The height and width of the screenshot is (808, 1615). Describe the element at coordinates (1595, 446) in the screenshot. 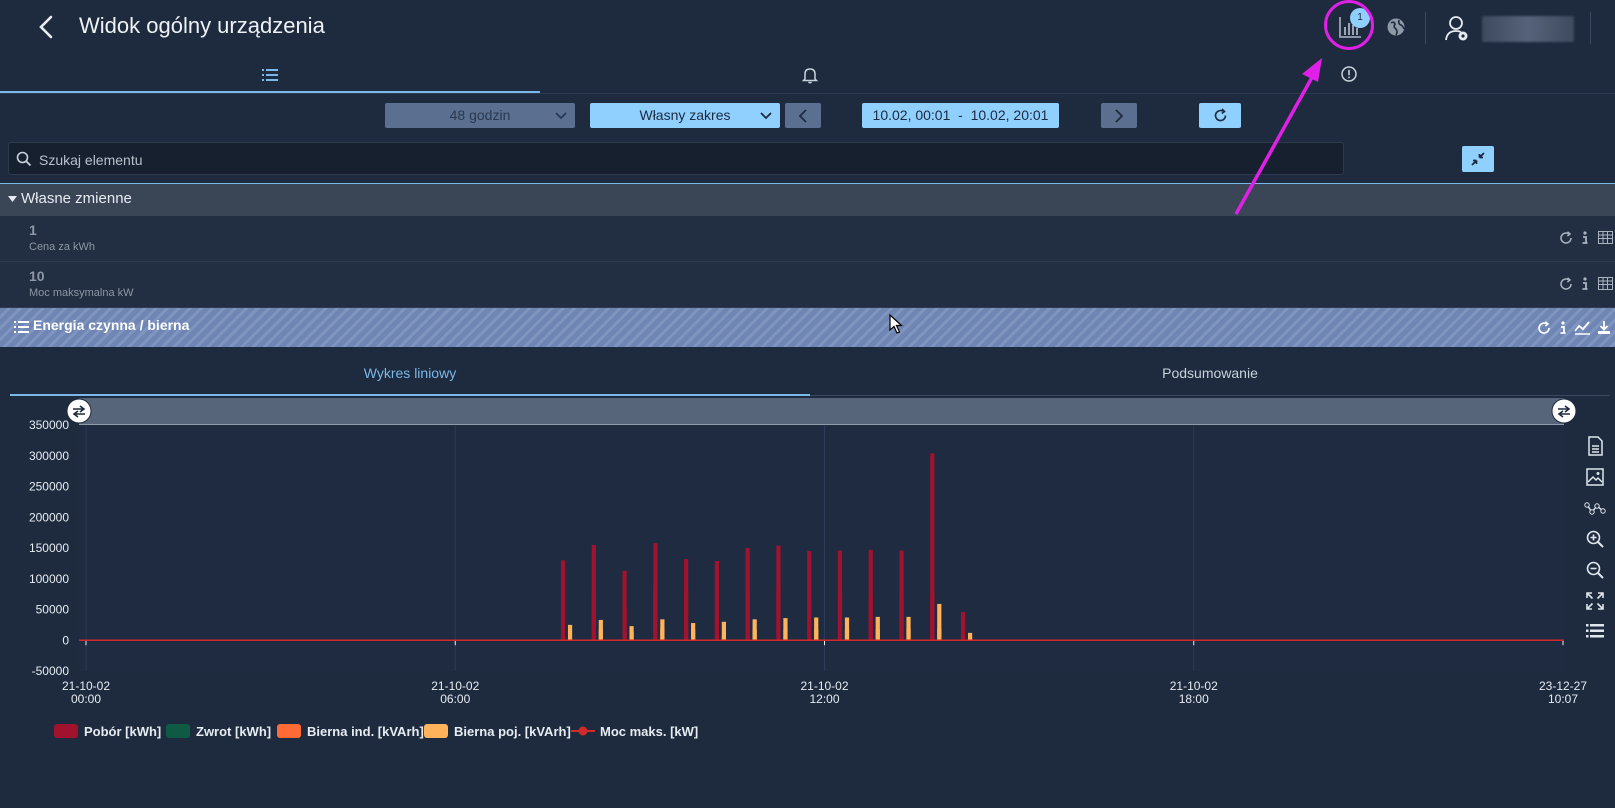

I see `data-view-icon` at that location.